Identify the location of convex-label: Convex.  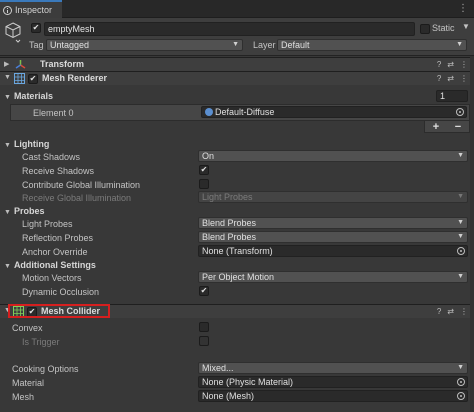
(27, 328).